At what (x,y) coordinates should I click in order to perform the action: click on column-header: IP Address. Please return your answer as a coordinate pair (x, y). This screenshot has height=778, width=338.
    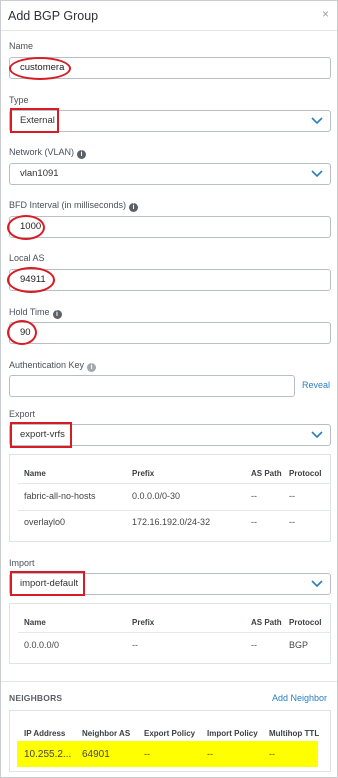
    Looking at the image, I should click on (45, 733).